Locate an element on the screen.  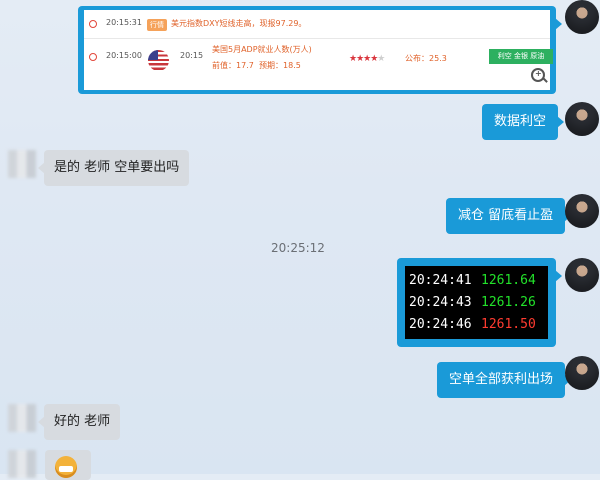
ticker-time: 20:24:46 is located at coordinates (440, 324).